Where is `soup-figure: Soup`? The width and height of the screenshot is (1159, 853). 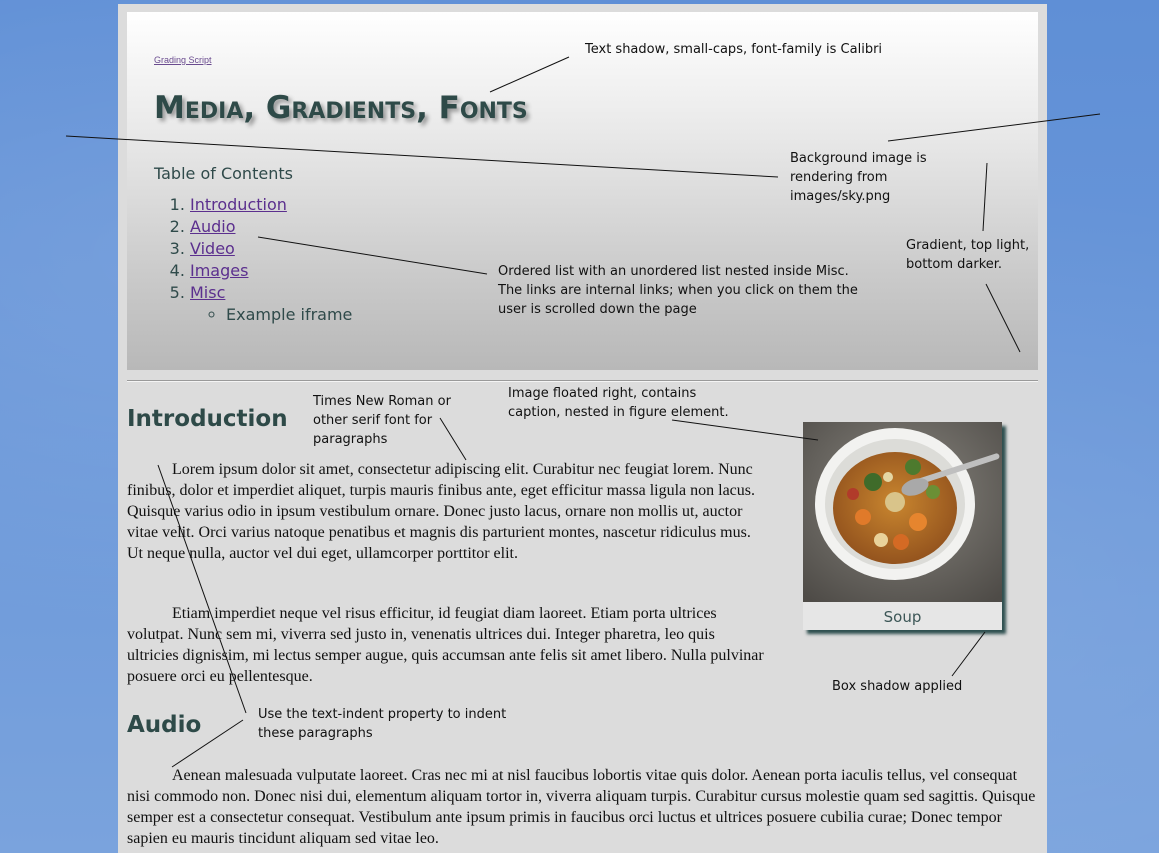
soup-figure: Soup is located at coordinates (902, 526).